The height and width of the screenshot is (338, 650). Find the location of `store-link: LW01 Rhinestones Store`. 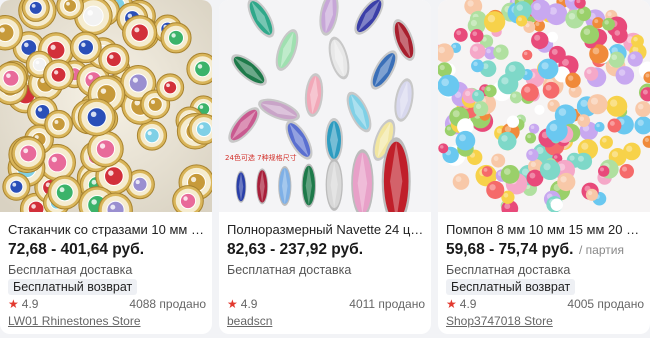

store-link: LW01 Rhinestones Store is located at coordinates (74, 321).